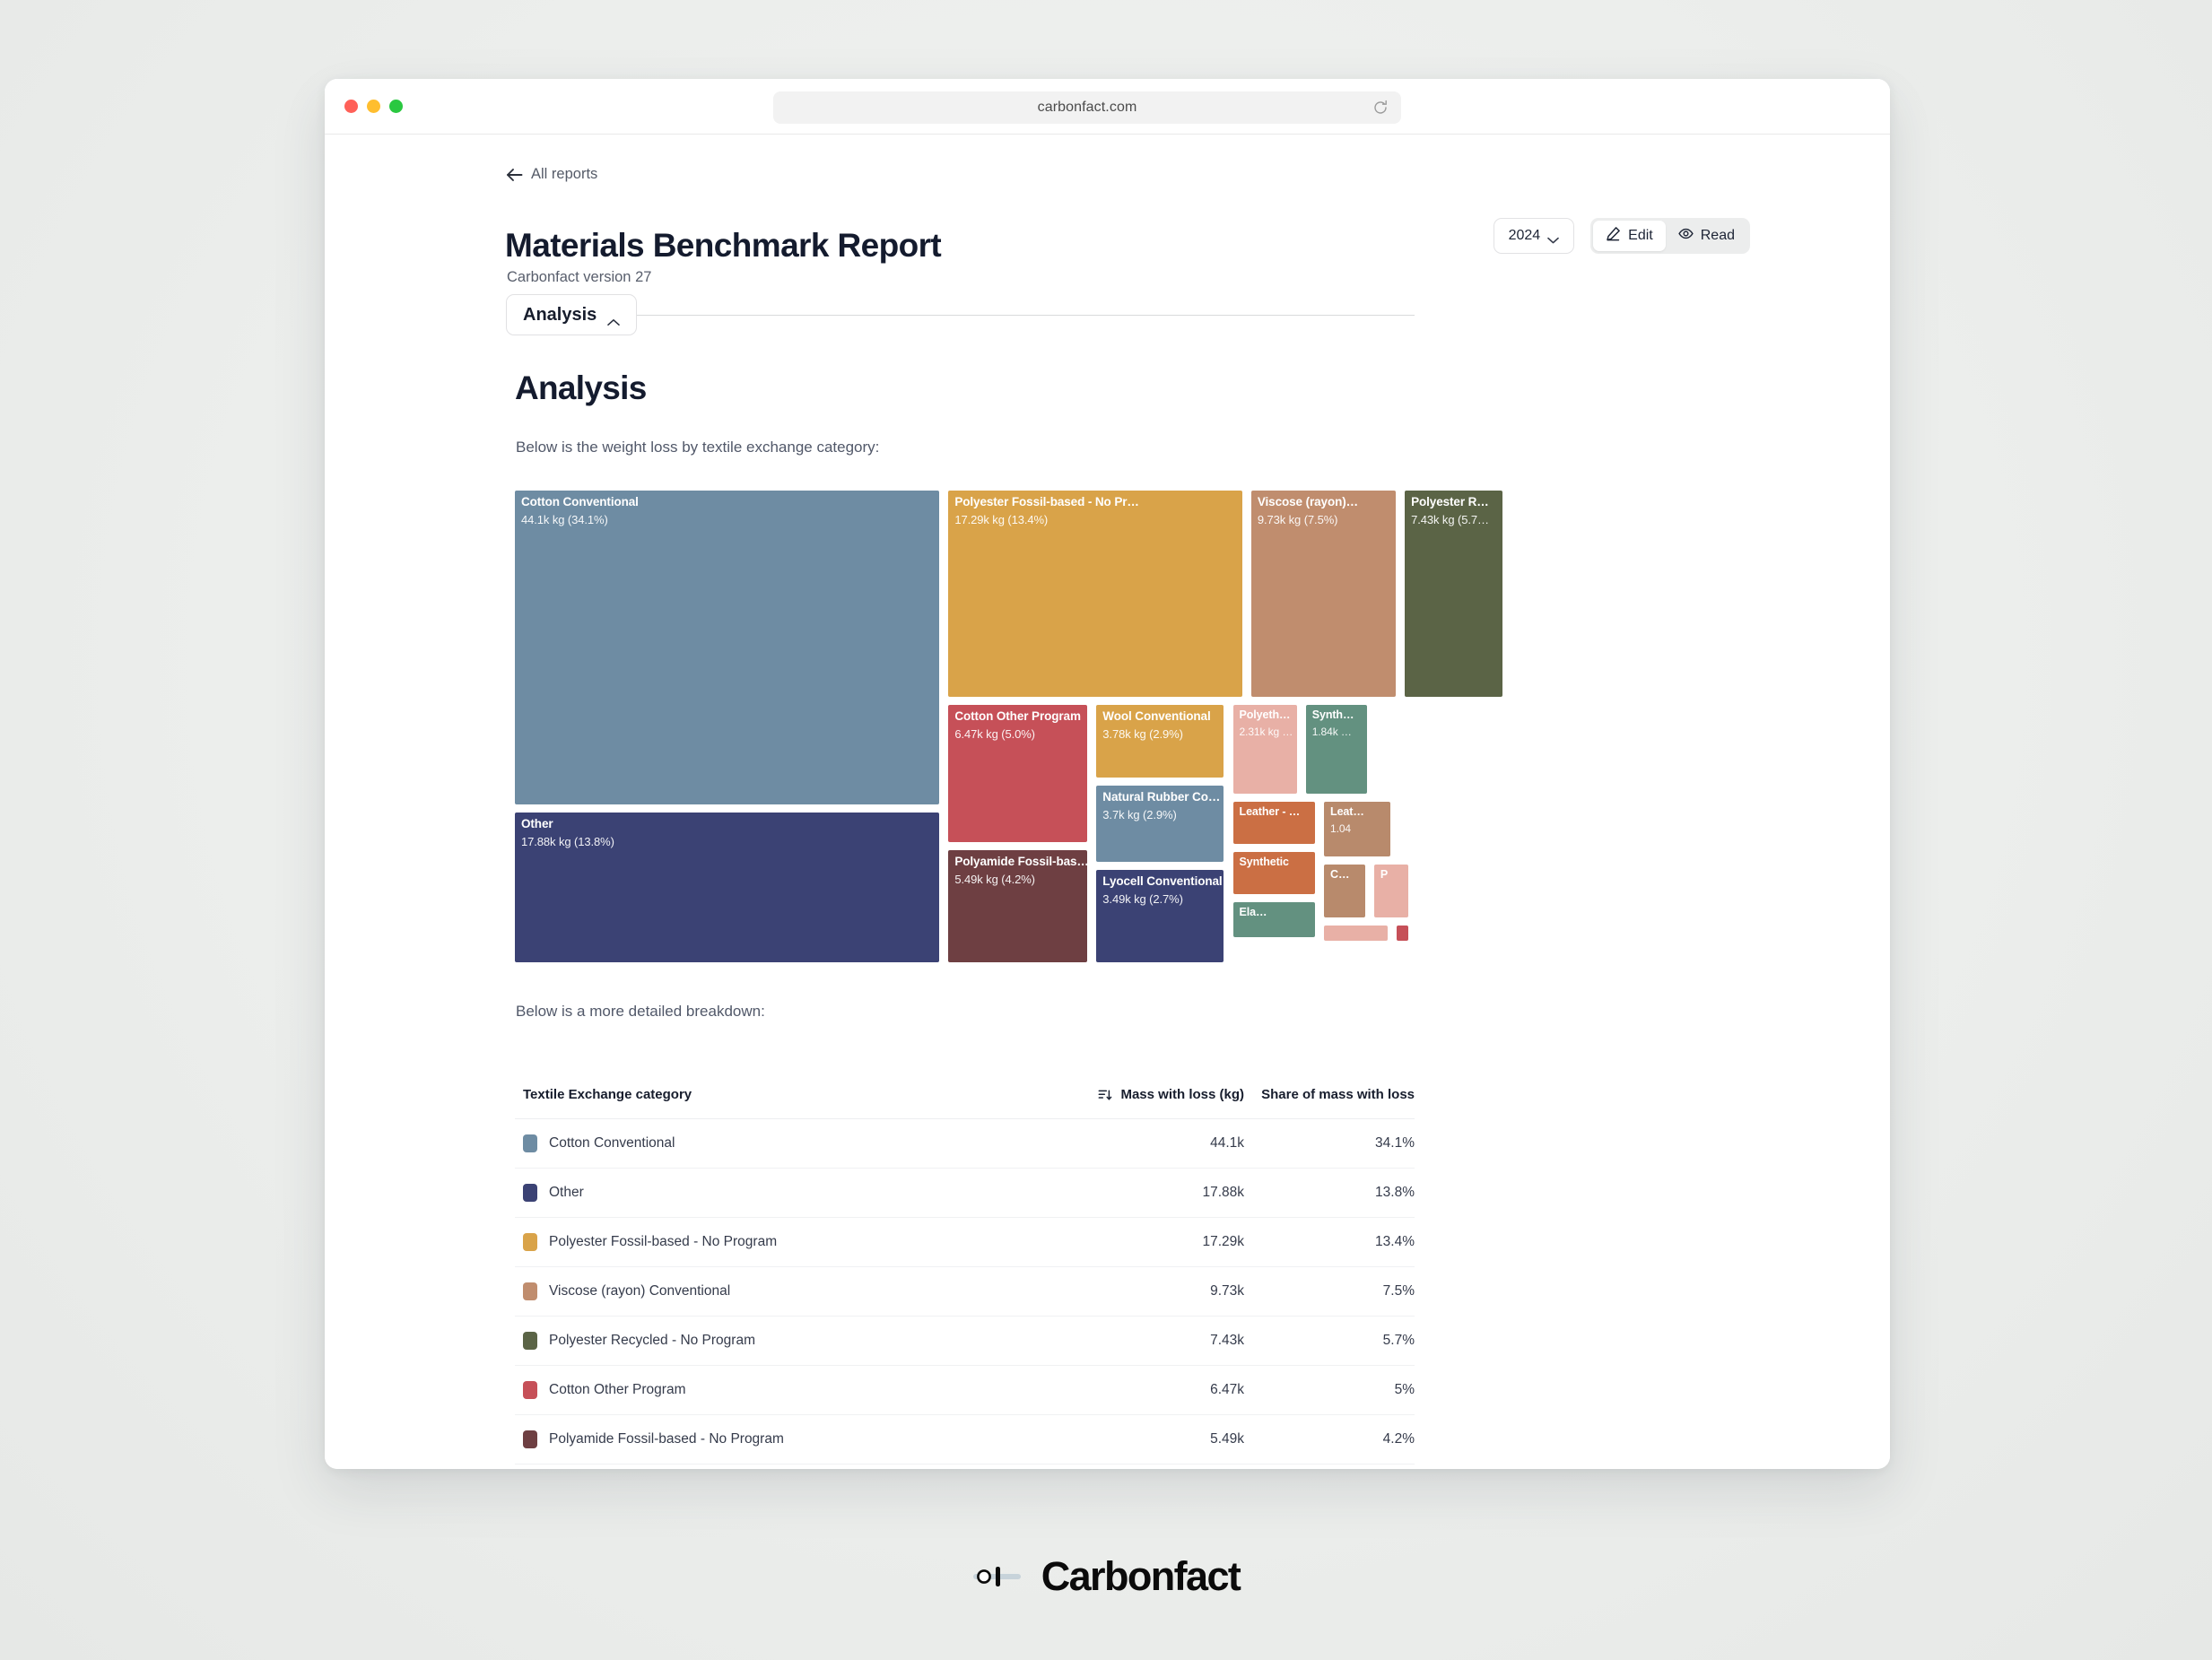 The width and height of the screenshot is (2212, 1660). I want to click on treemap-tile-value: 3.7k kg (2.9%), so click(1139, 814).